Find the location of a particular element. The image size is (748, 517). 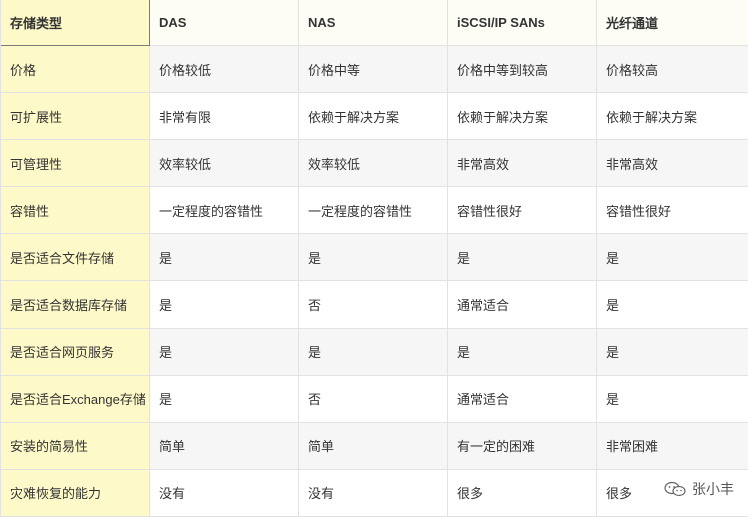

table-cell: 价格较低 is located at coordinates (224, 70).